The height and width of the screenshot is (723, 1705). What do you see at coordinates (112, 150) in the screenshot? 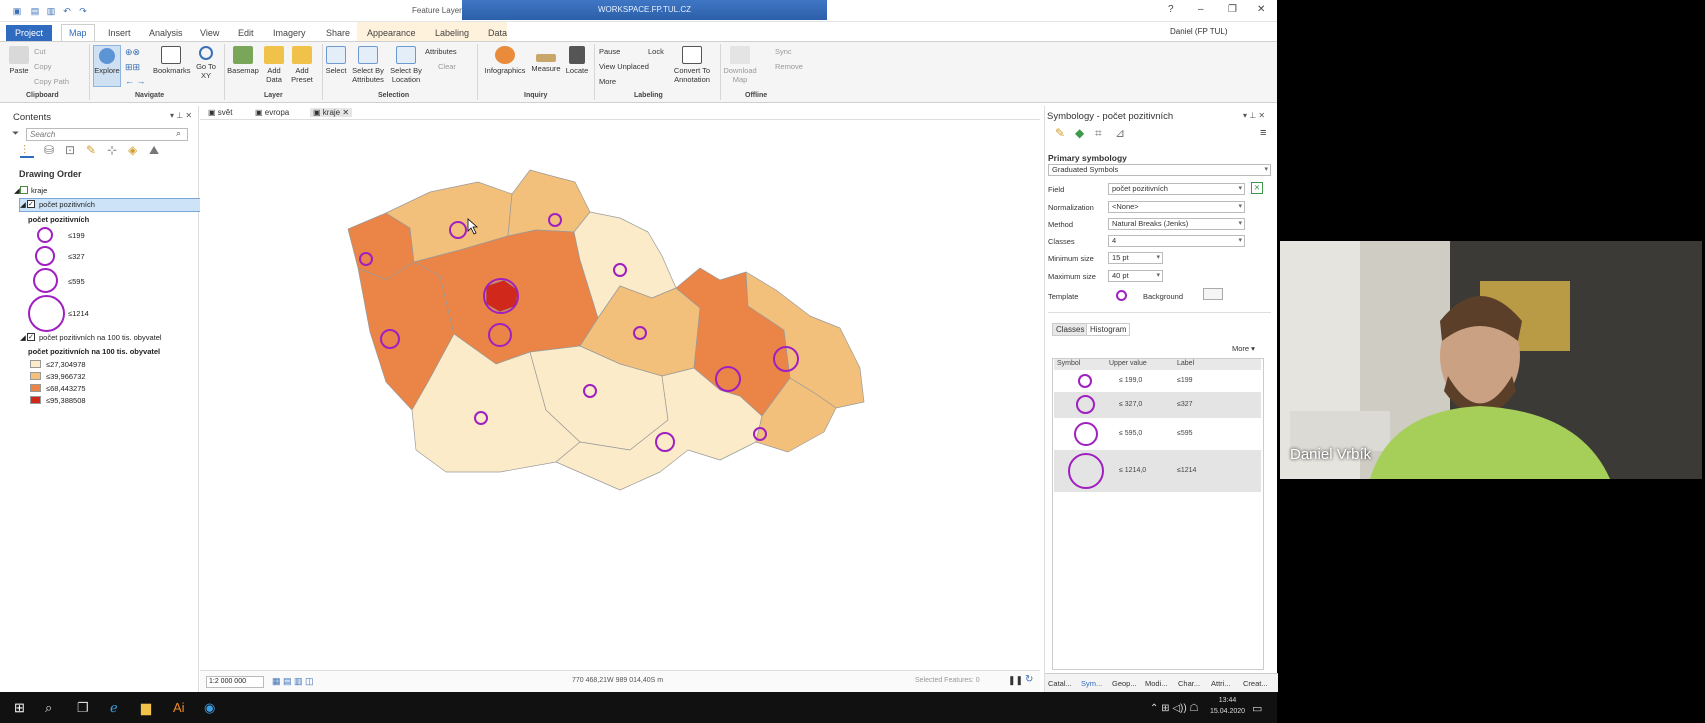
I see `list-by-snapping-icon: ⊹` at bounding box center [112, 150].